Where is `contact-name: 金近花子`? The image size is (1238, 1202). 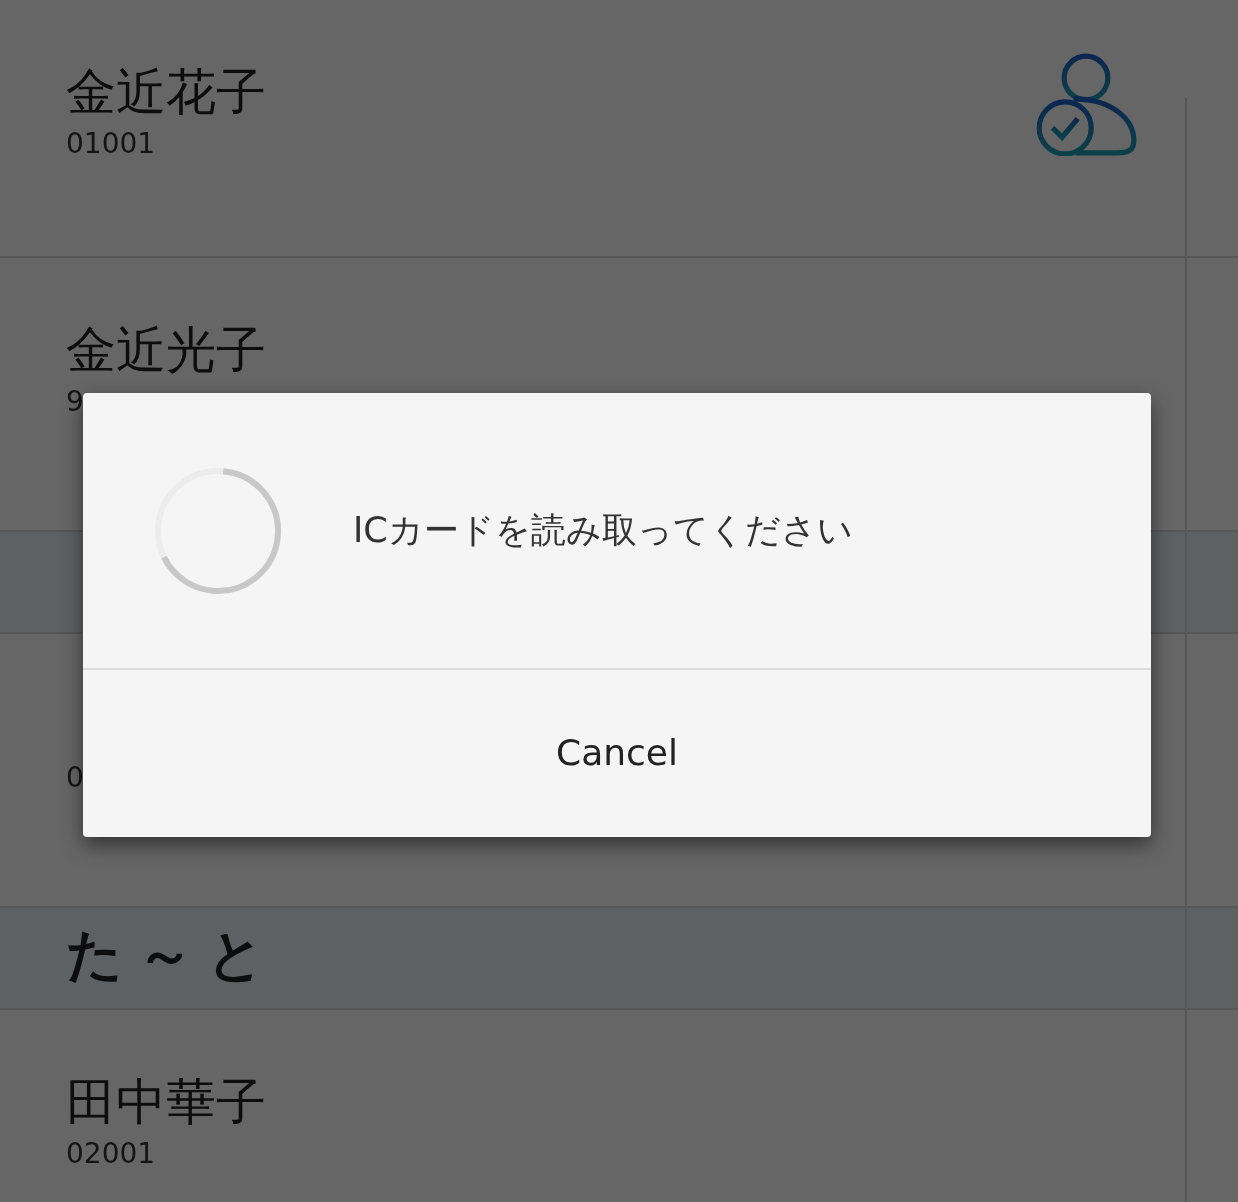 contact-name: 金近花子 is located at coordinates (166, 92).